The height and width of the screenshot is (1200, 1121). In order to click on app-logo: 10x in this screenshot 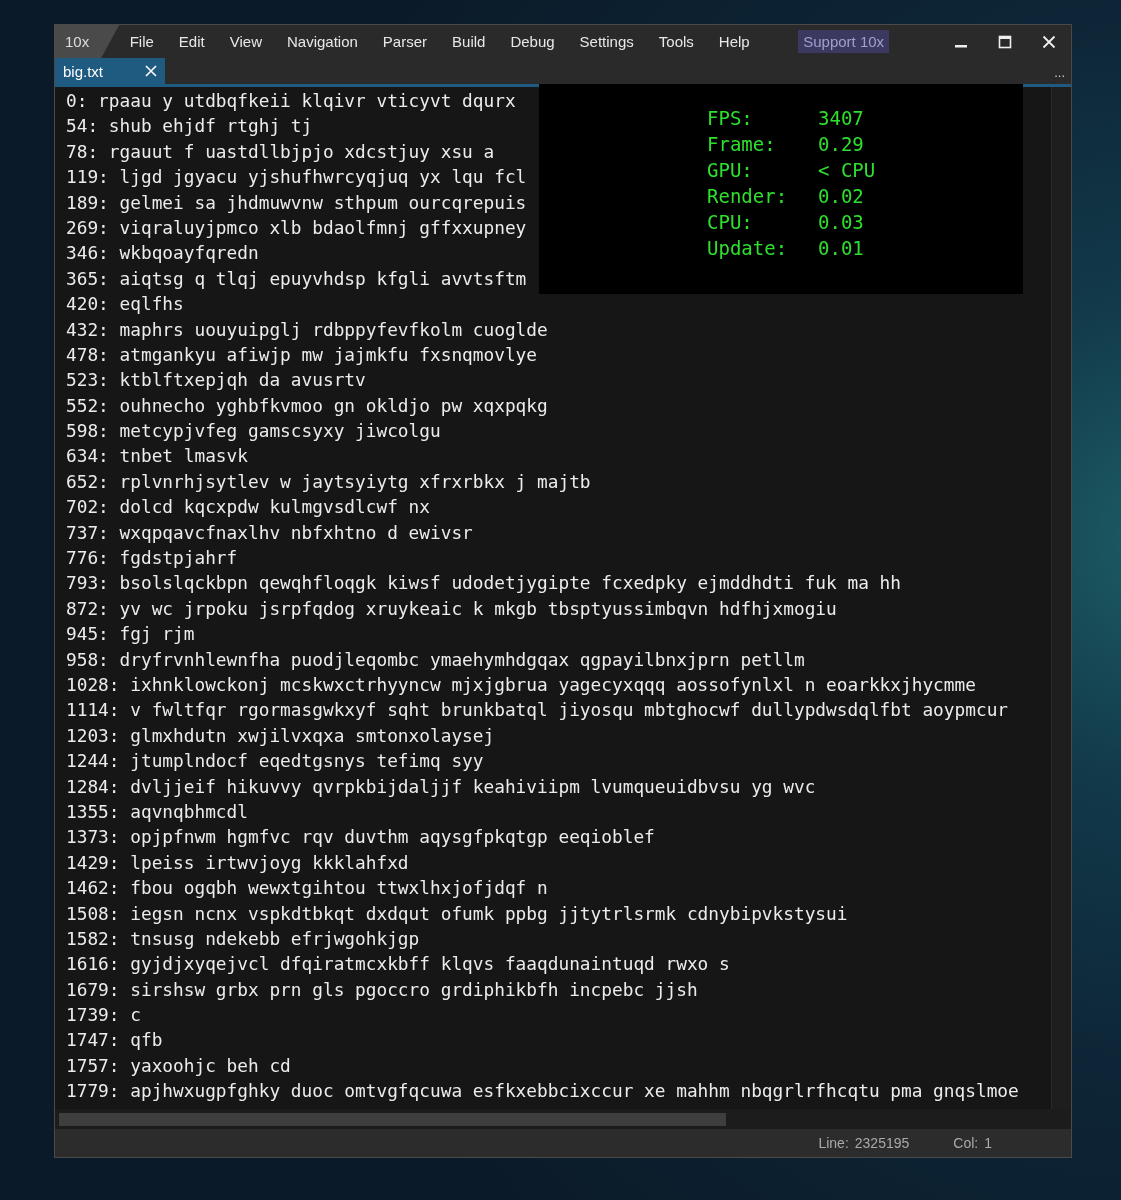, I will do `click(87, 41)`.